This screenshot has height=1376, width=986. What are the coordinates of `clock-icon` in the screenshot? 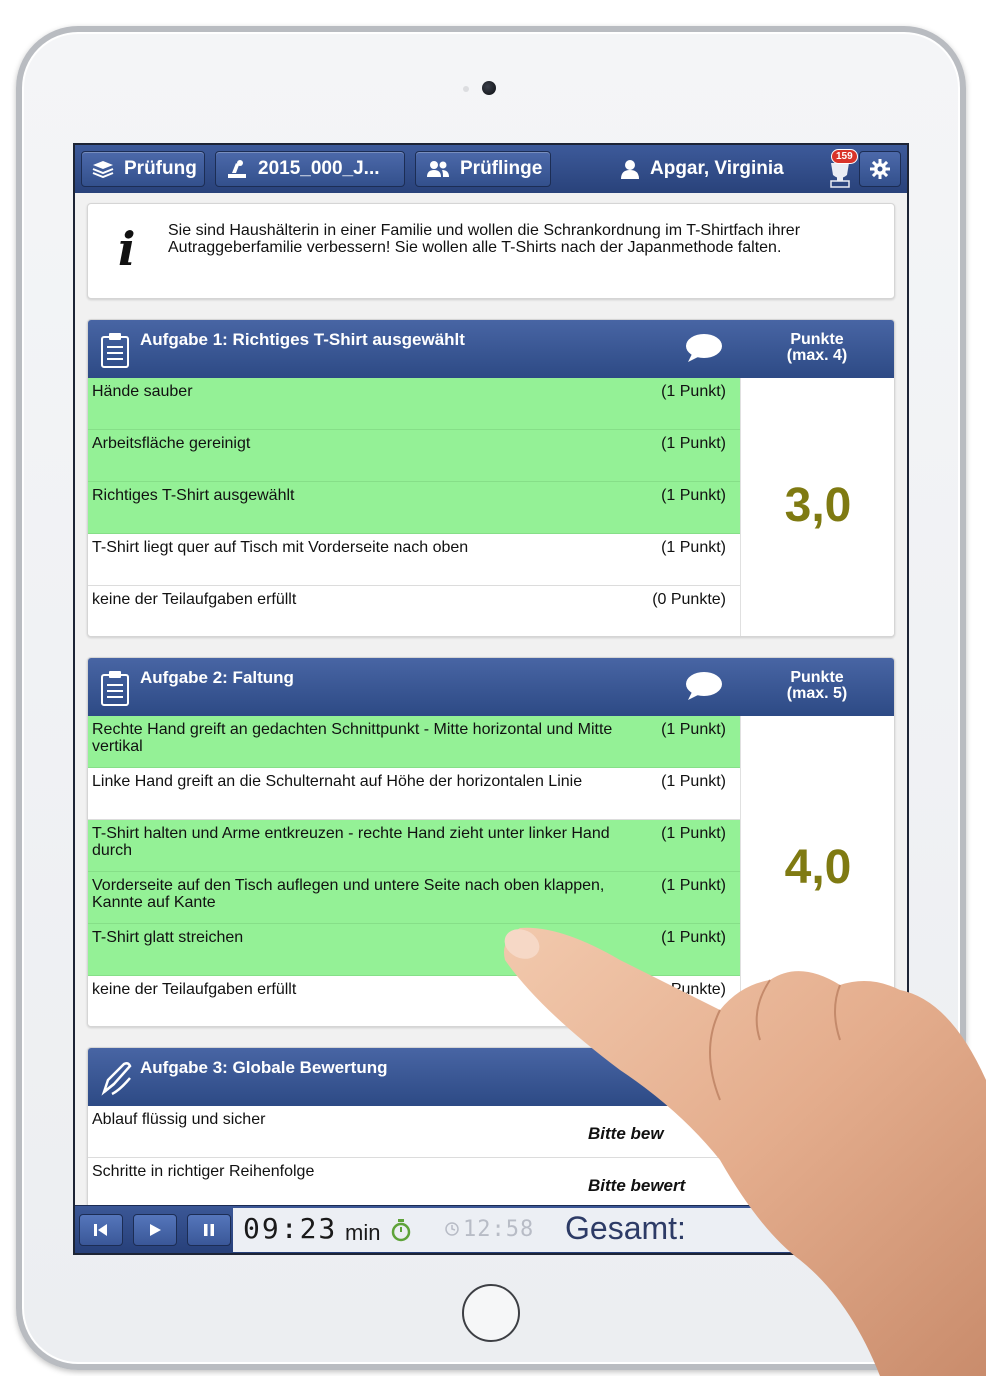 It's located at (452, 1229).